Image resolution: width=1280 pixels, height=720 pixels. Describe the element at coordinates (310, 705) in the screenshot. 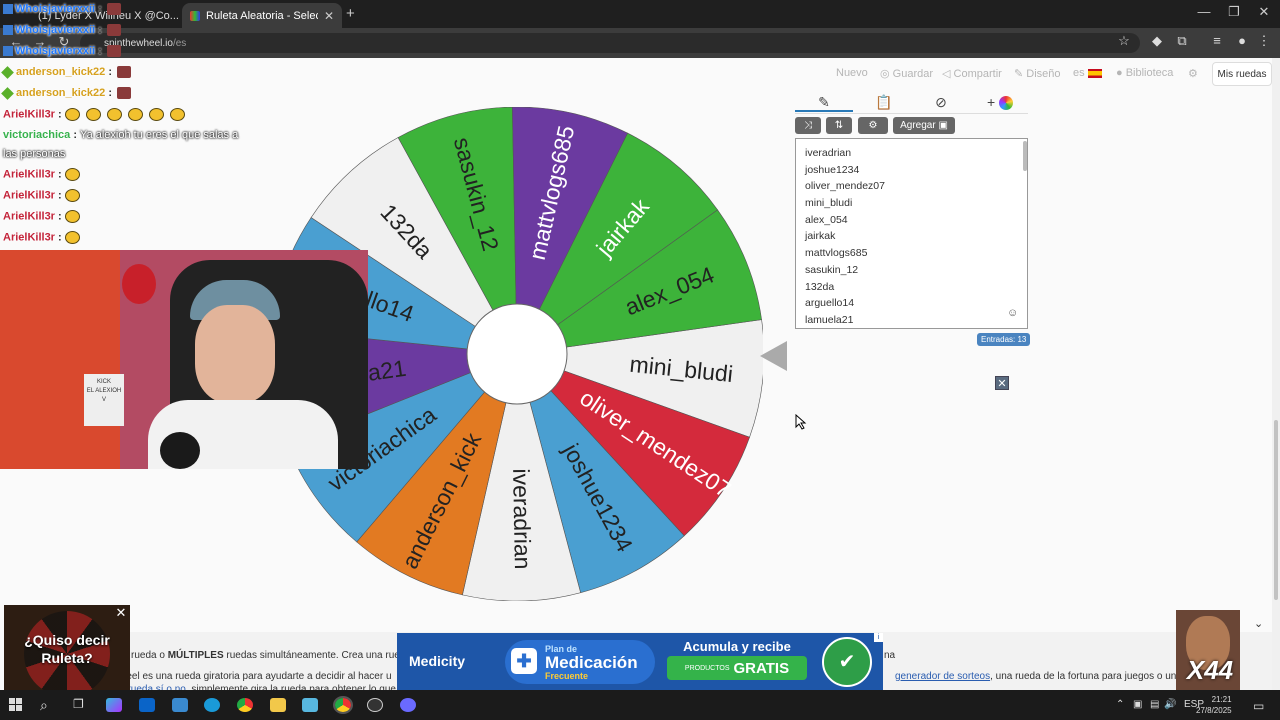

I see `app-icon` at that location.